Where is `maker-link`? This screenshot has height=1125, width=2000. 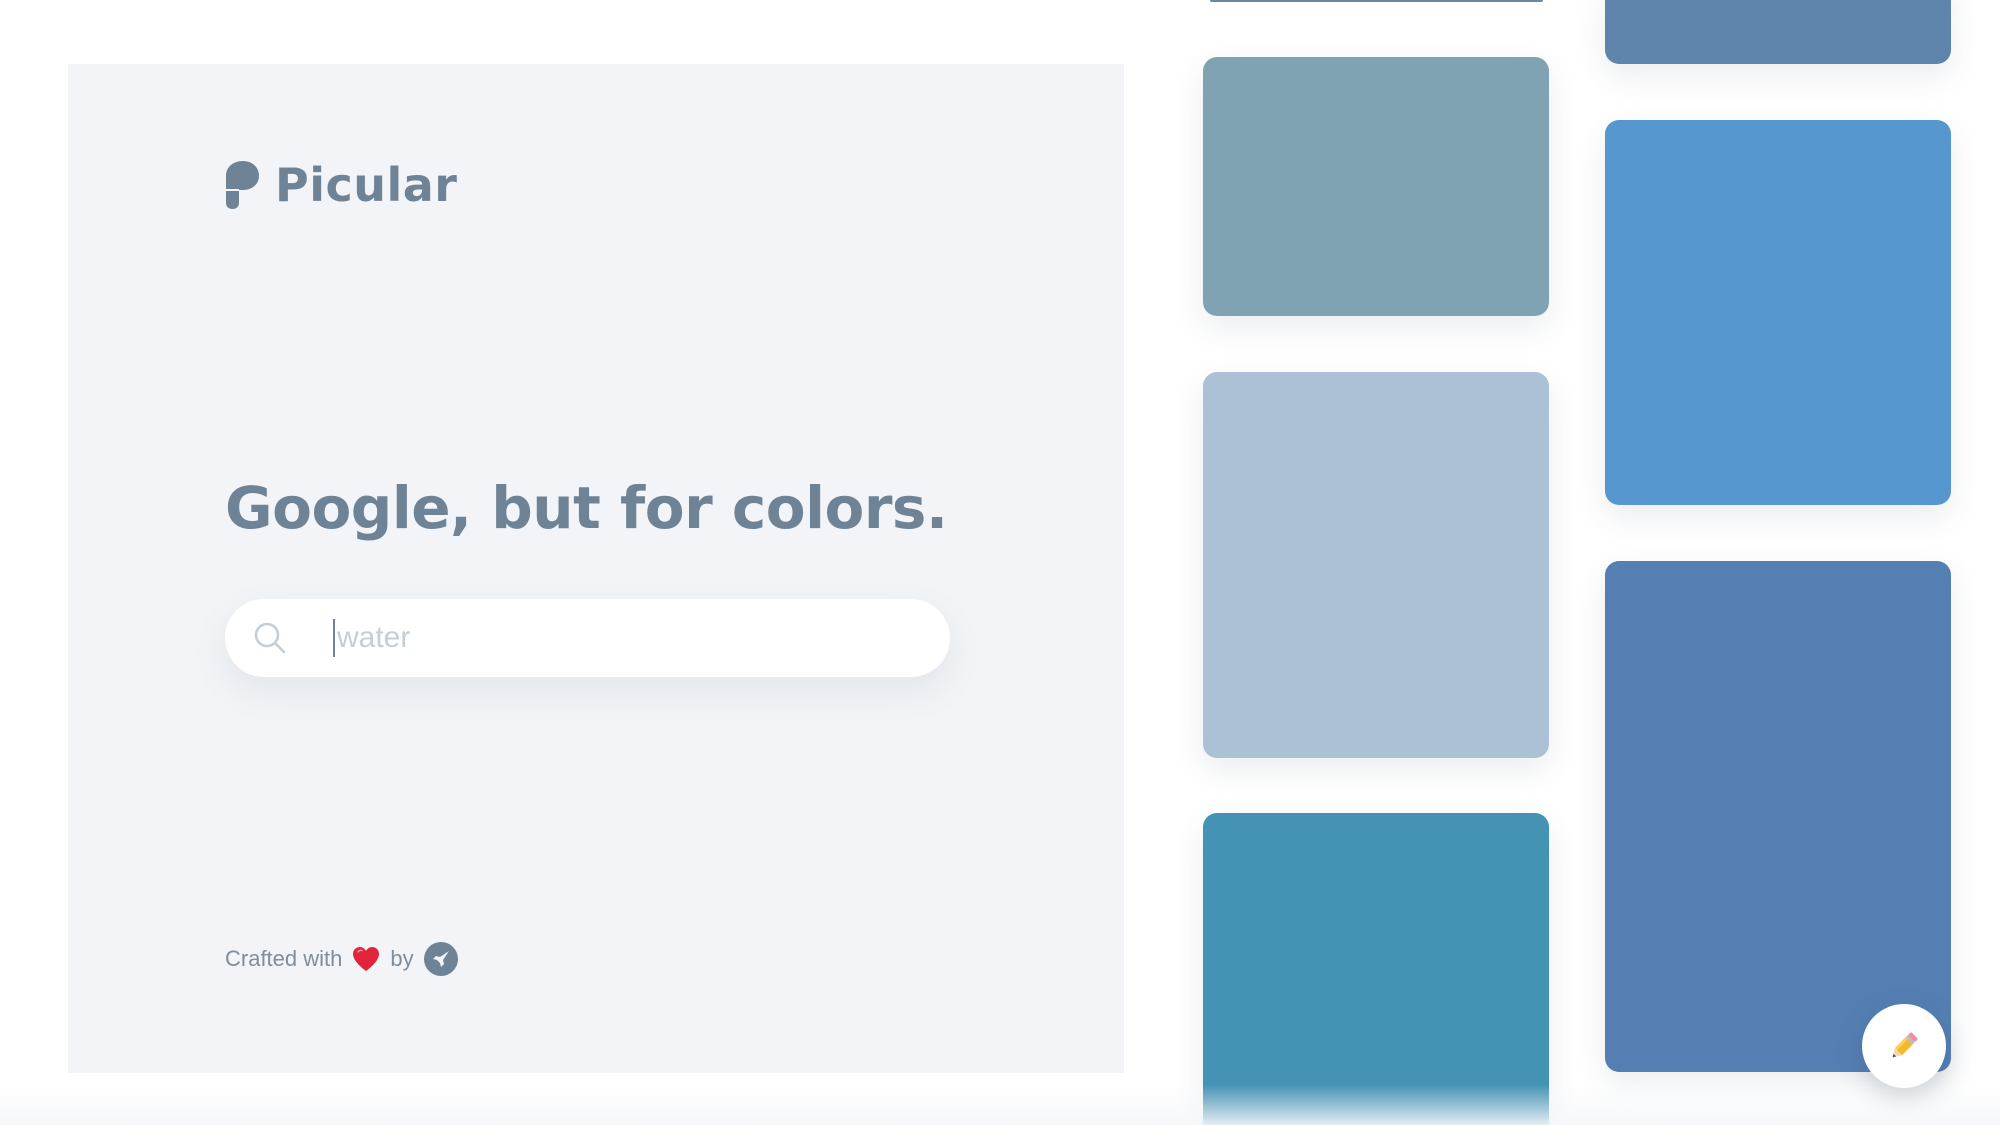
maker-link is located at coordinates (440, 959).